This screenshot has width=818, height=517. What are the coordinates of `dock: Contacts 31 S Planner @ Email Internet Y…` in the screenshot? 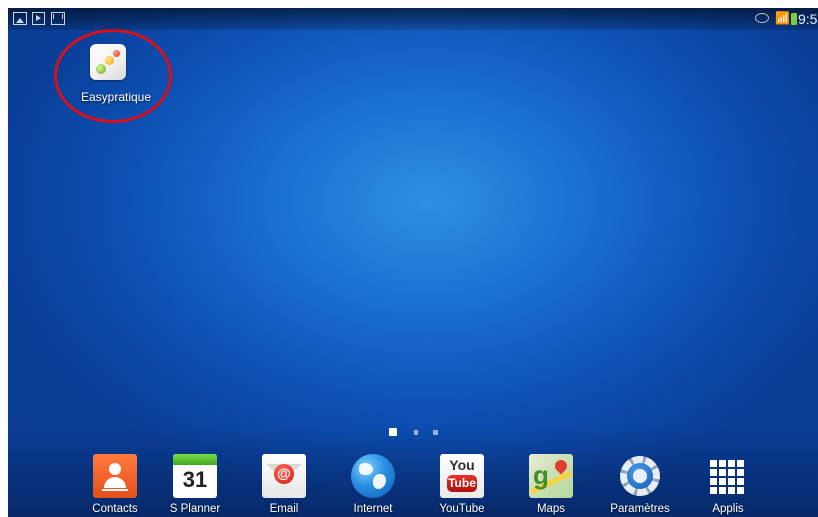 It's located at (413, 485).